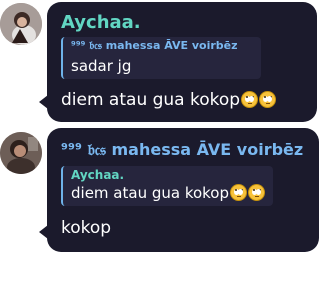 Image resolution: width=320 pixels, height=305 pixels. I want to click on reply-text: sadar jg, so click(101, 66).